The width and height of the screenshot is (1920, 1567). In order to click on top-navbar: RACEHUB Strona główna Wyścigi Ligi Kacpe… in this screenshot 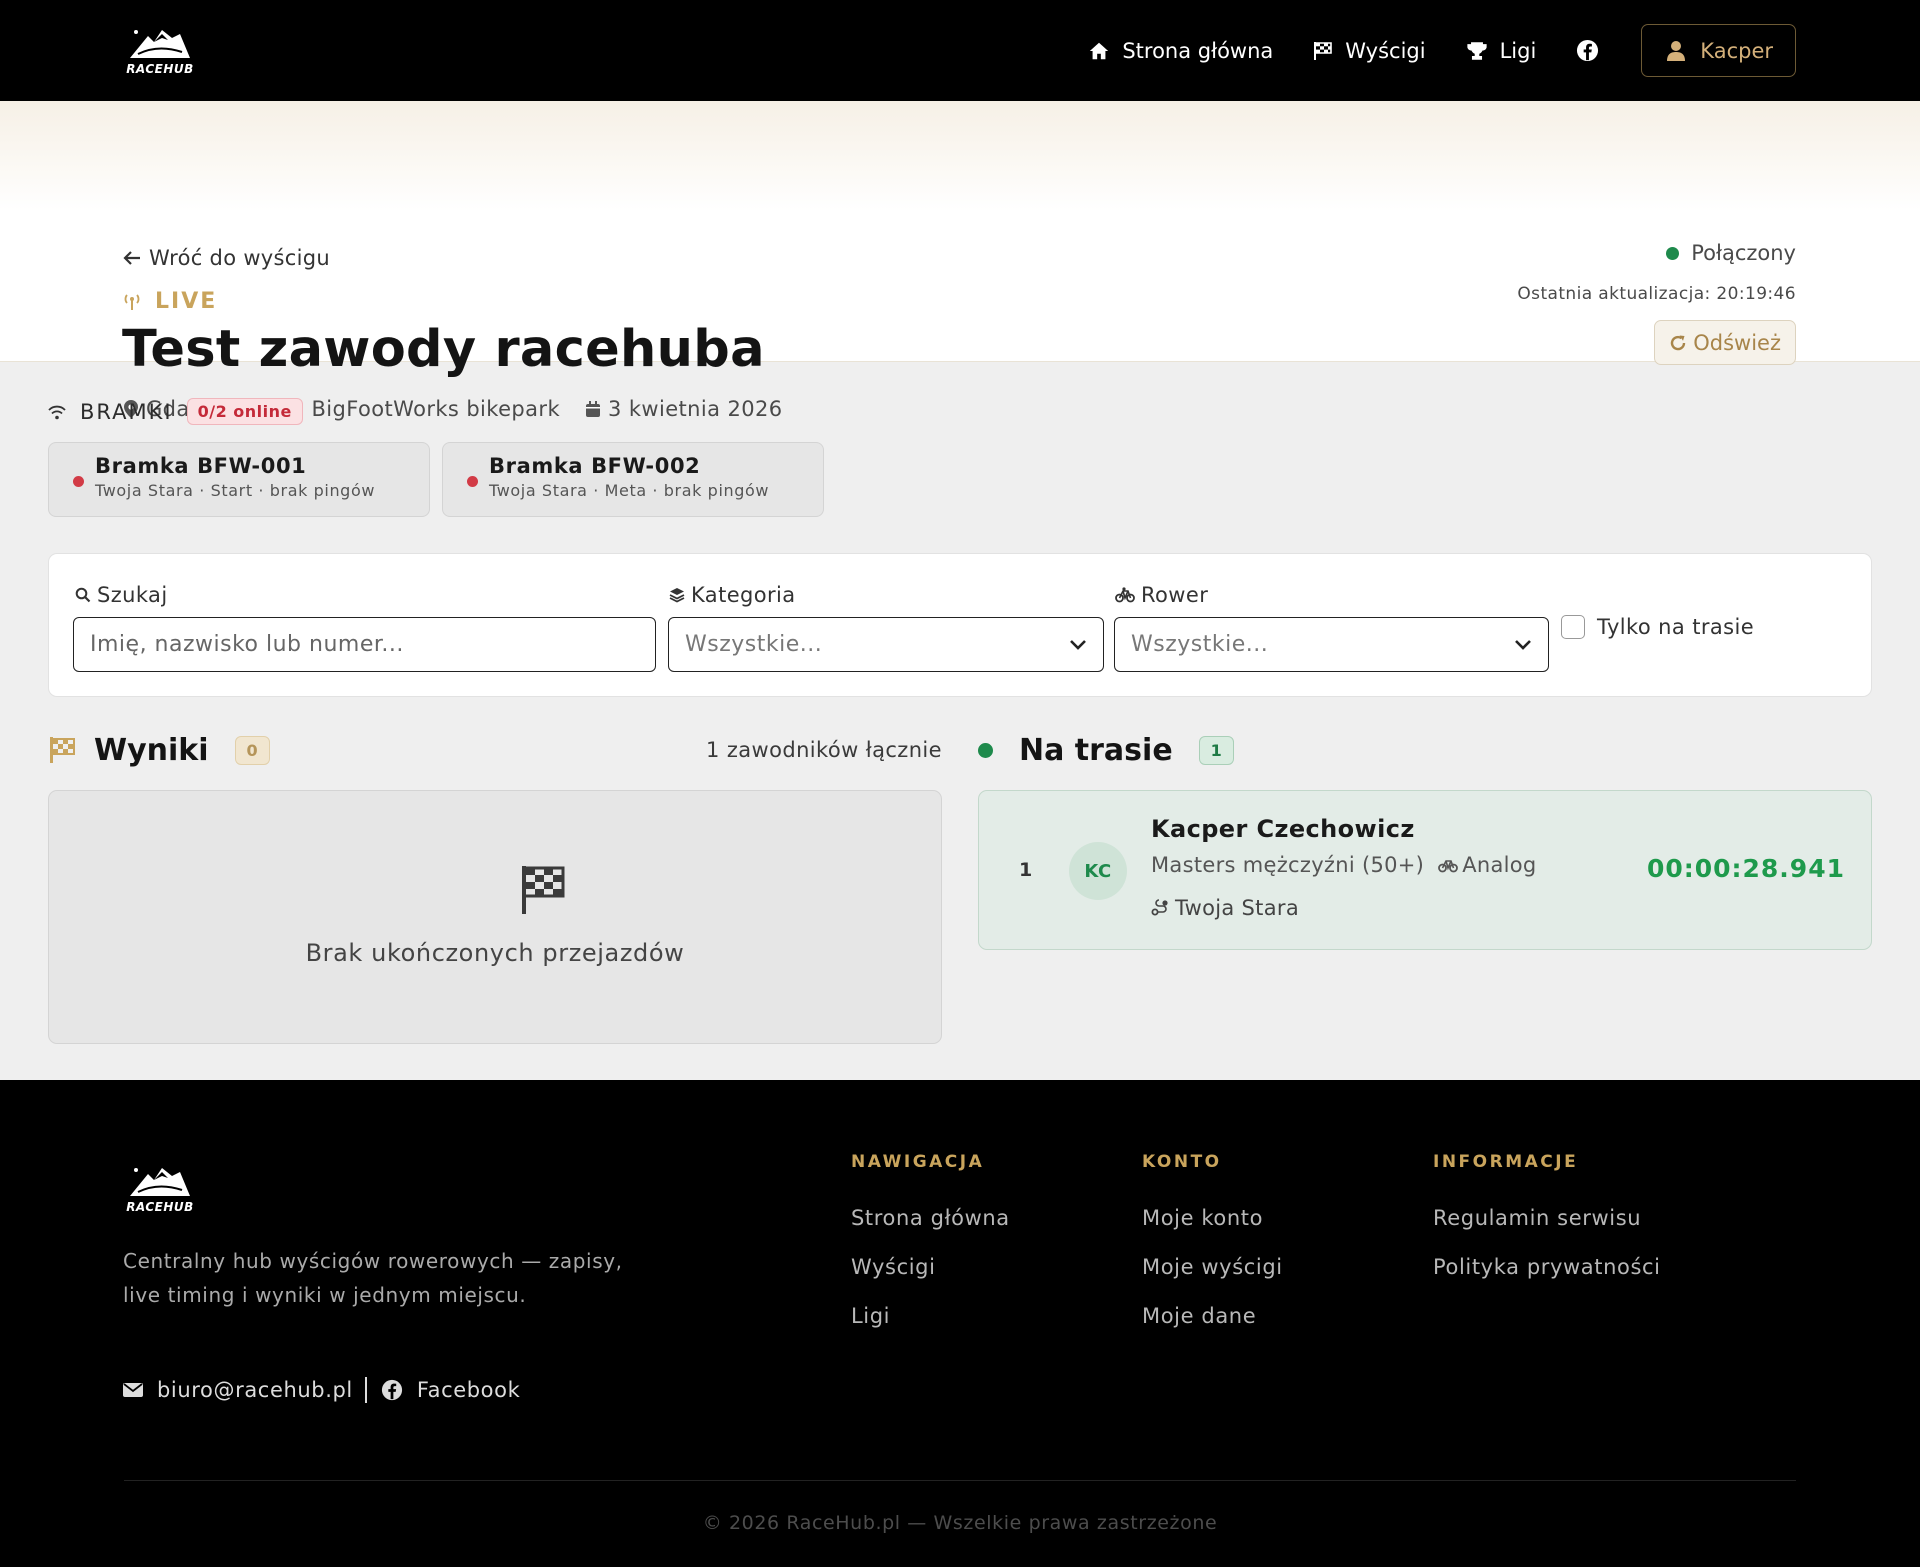, I will do `click(960, 50)`.